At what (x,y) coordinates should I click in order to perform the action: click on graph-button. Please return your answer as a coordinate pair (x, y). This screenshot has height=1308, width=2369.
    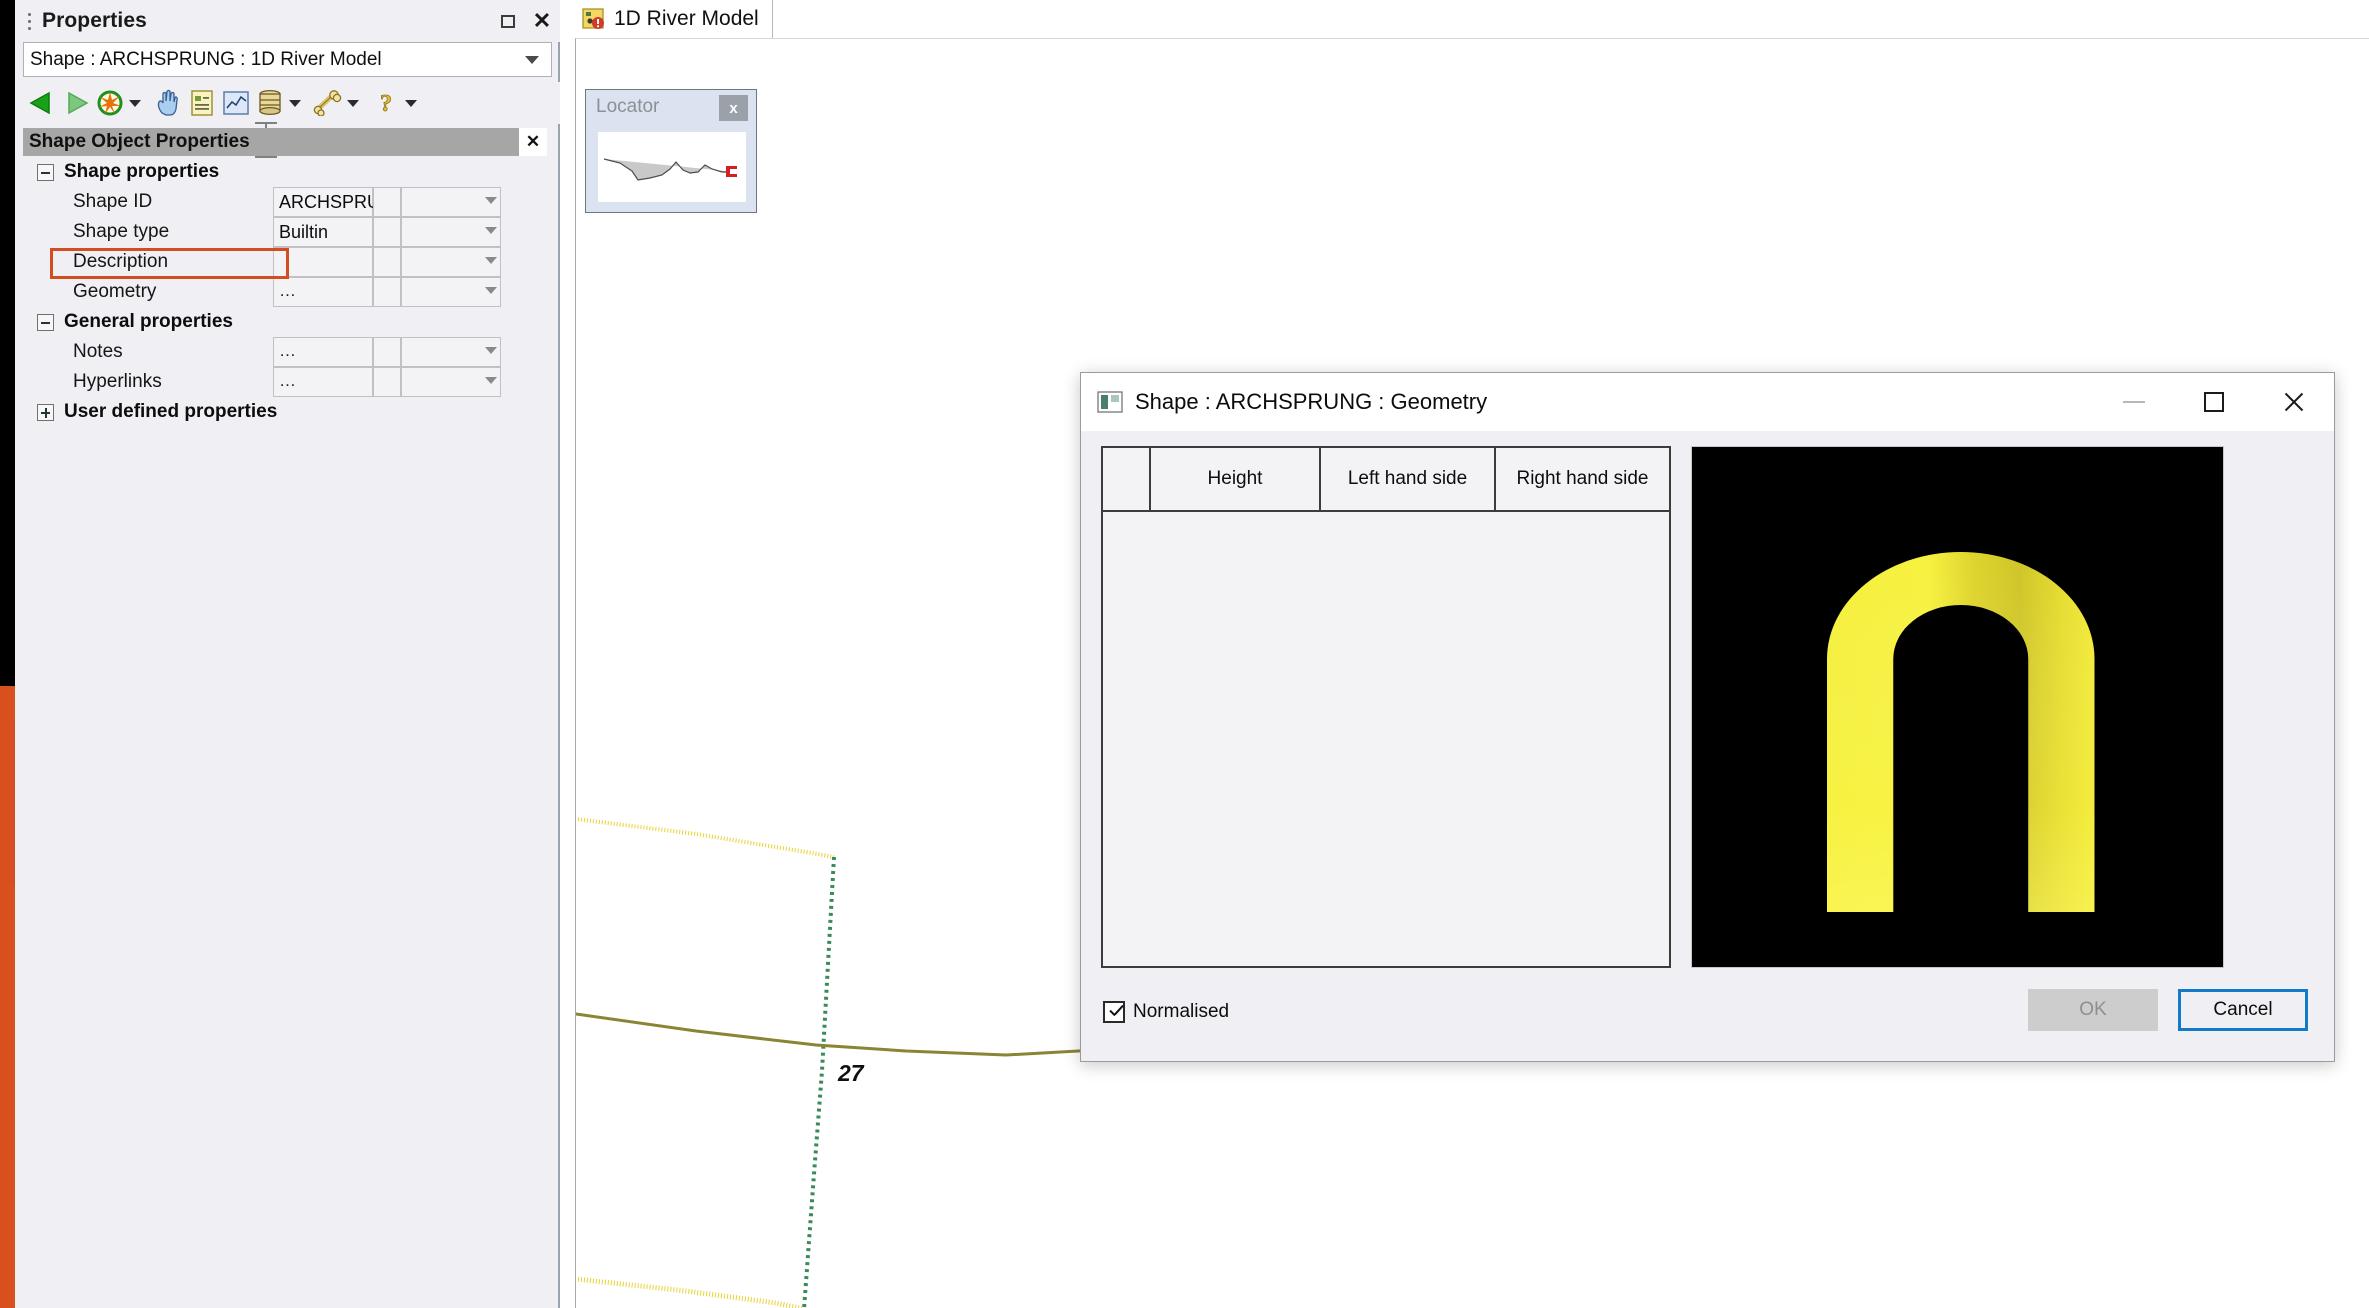
    Looking at the image, I should click on (236, 103).